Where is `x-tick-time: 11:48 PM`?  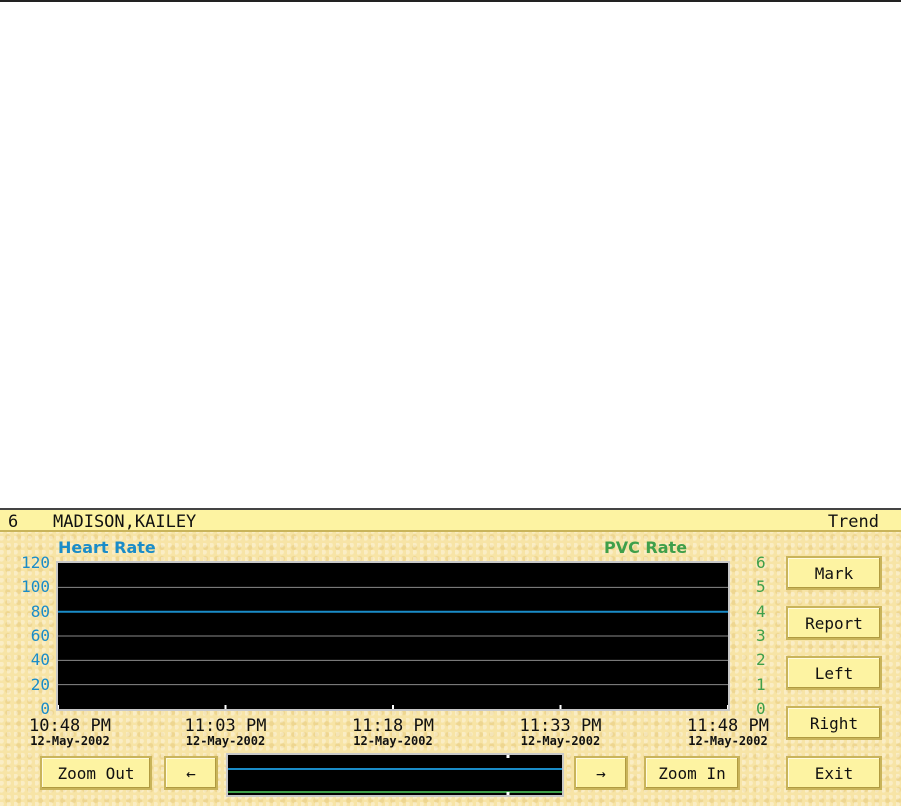
x-tick-time: 11:48 PM is located at coordinates (728, 726).